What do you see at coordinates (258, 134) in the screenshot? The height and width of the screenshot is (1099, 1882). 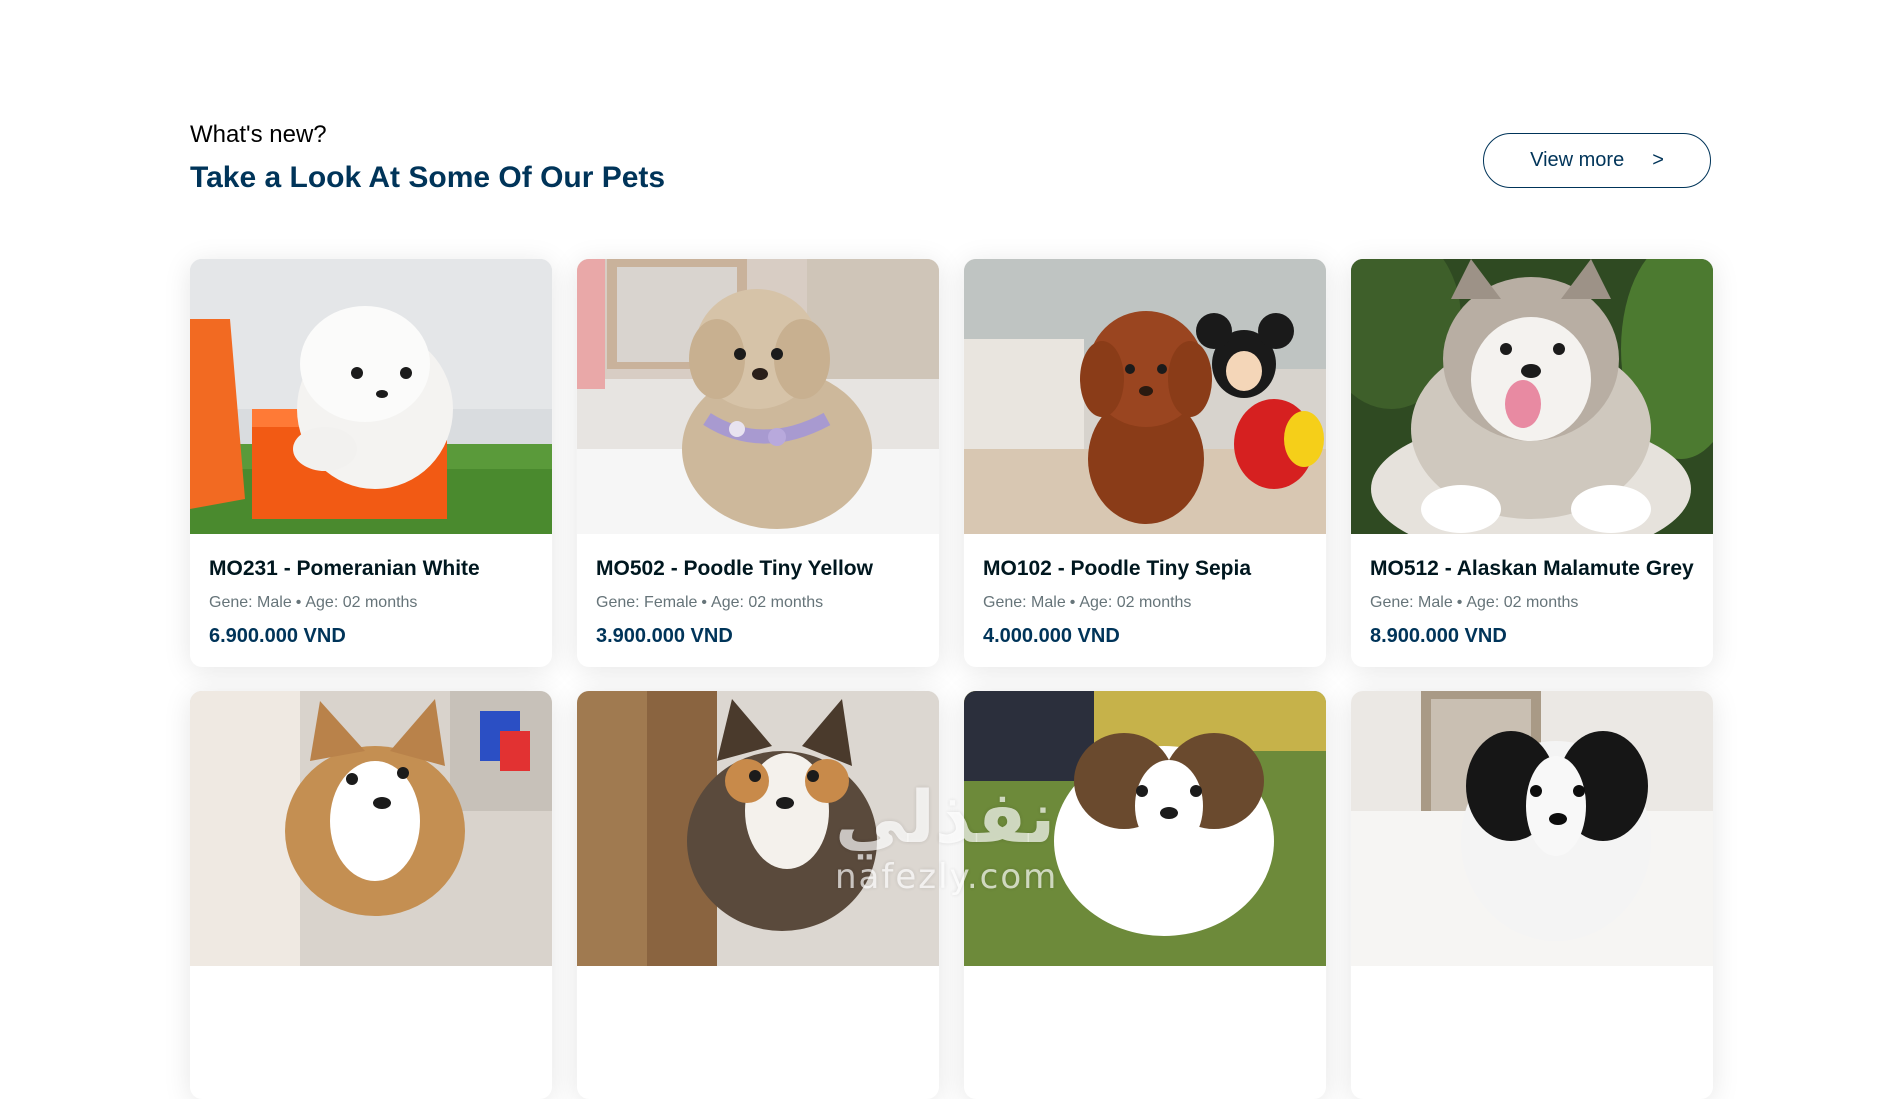 I see `section-eyebrow: What's new?` at bounding box center [258, 134].